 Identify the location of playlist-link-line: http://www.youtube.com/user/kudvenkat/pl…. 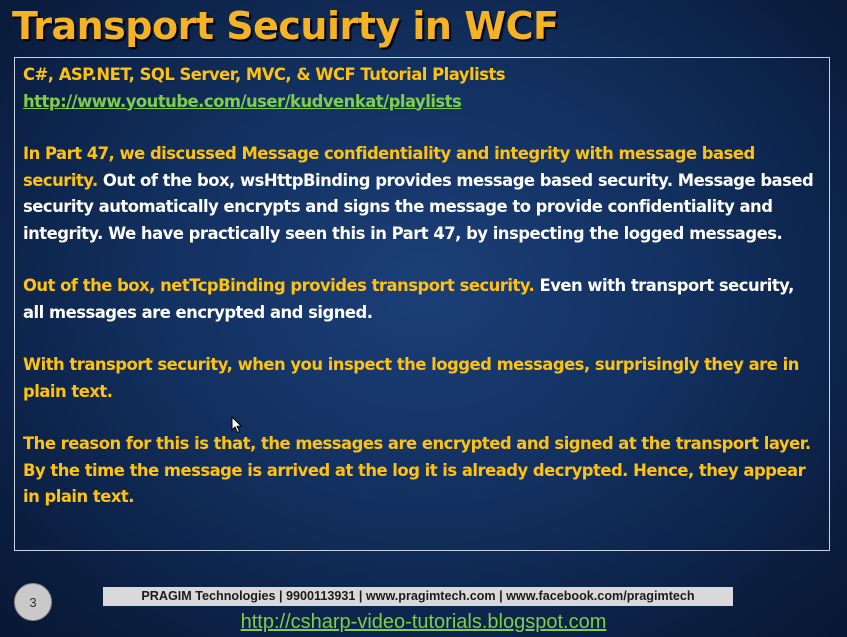
(421, 102).